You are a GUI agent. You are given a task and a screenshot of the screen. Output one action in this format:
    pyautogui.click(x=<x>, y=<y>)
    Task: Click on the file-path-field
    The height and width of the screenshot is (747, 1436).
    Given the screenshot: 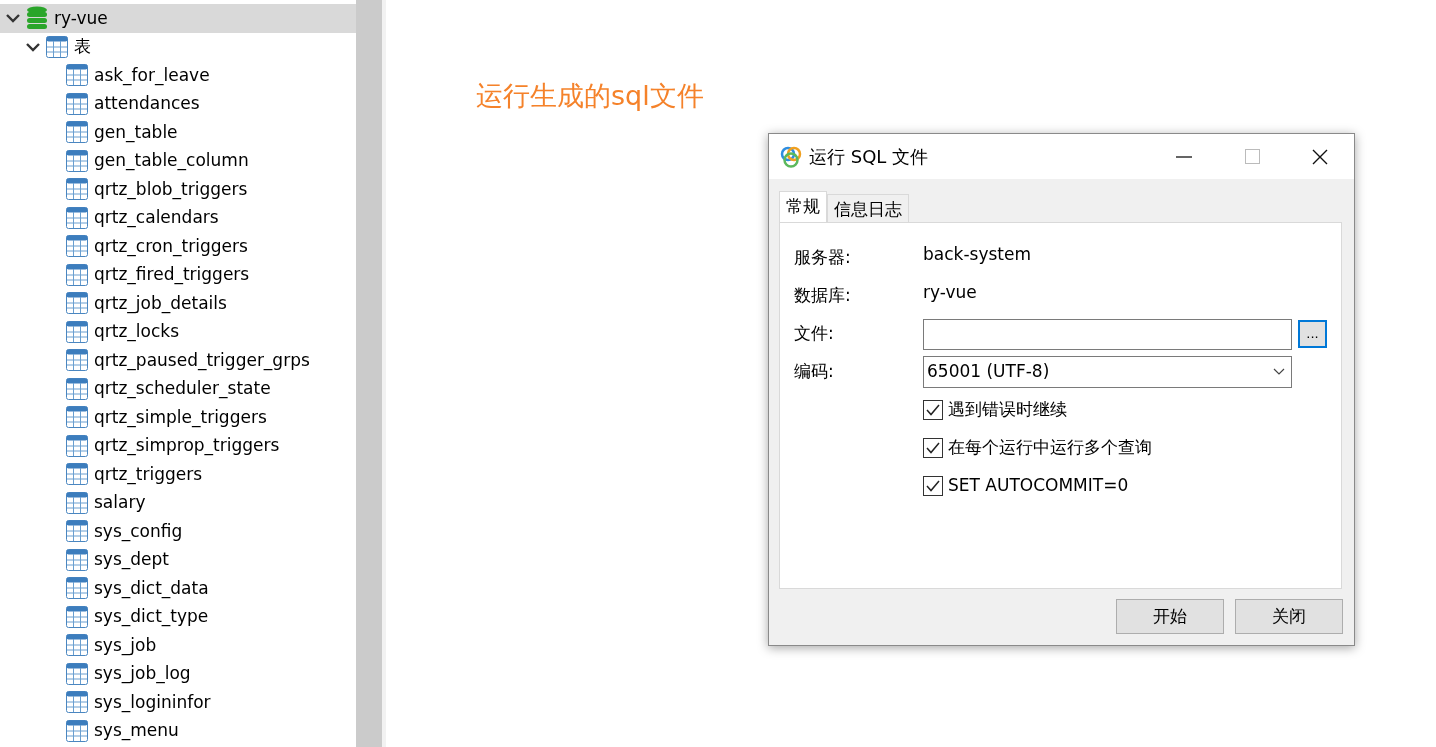 What is the action you would take?
    pyautogui.click(x=1107, y=334)
    